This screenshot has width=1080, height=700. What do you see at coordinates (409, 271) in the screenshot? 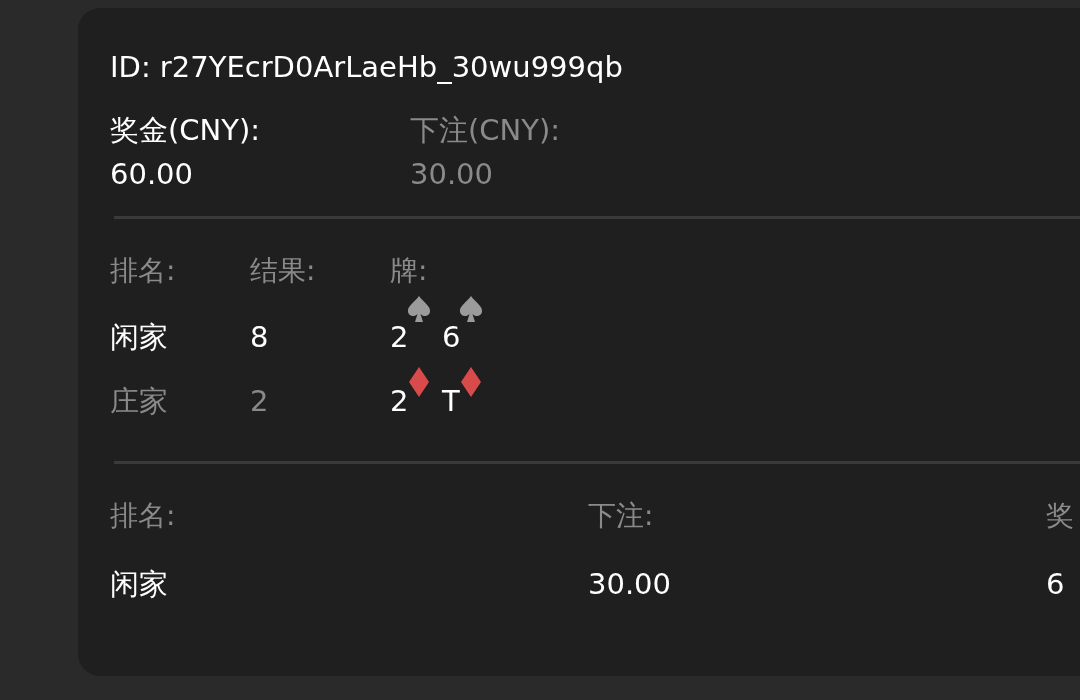
I see `column-header: 牌:` at bounding box center [409, 271].